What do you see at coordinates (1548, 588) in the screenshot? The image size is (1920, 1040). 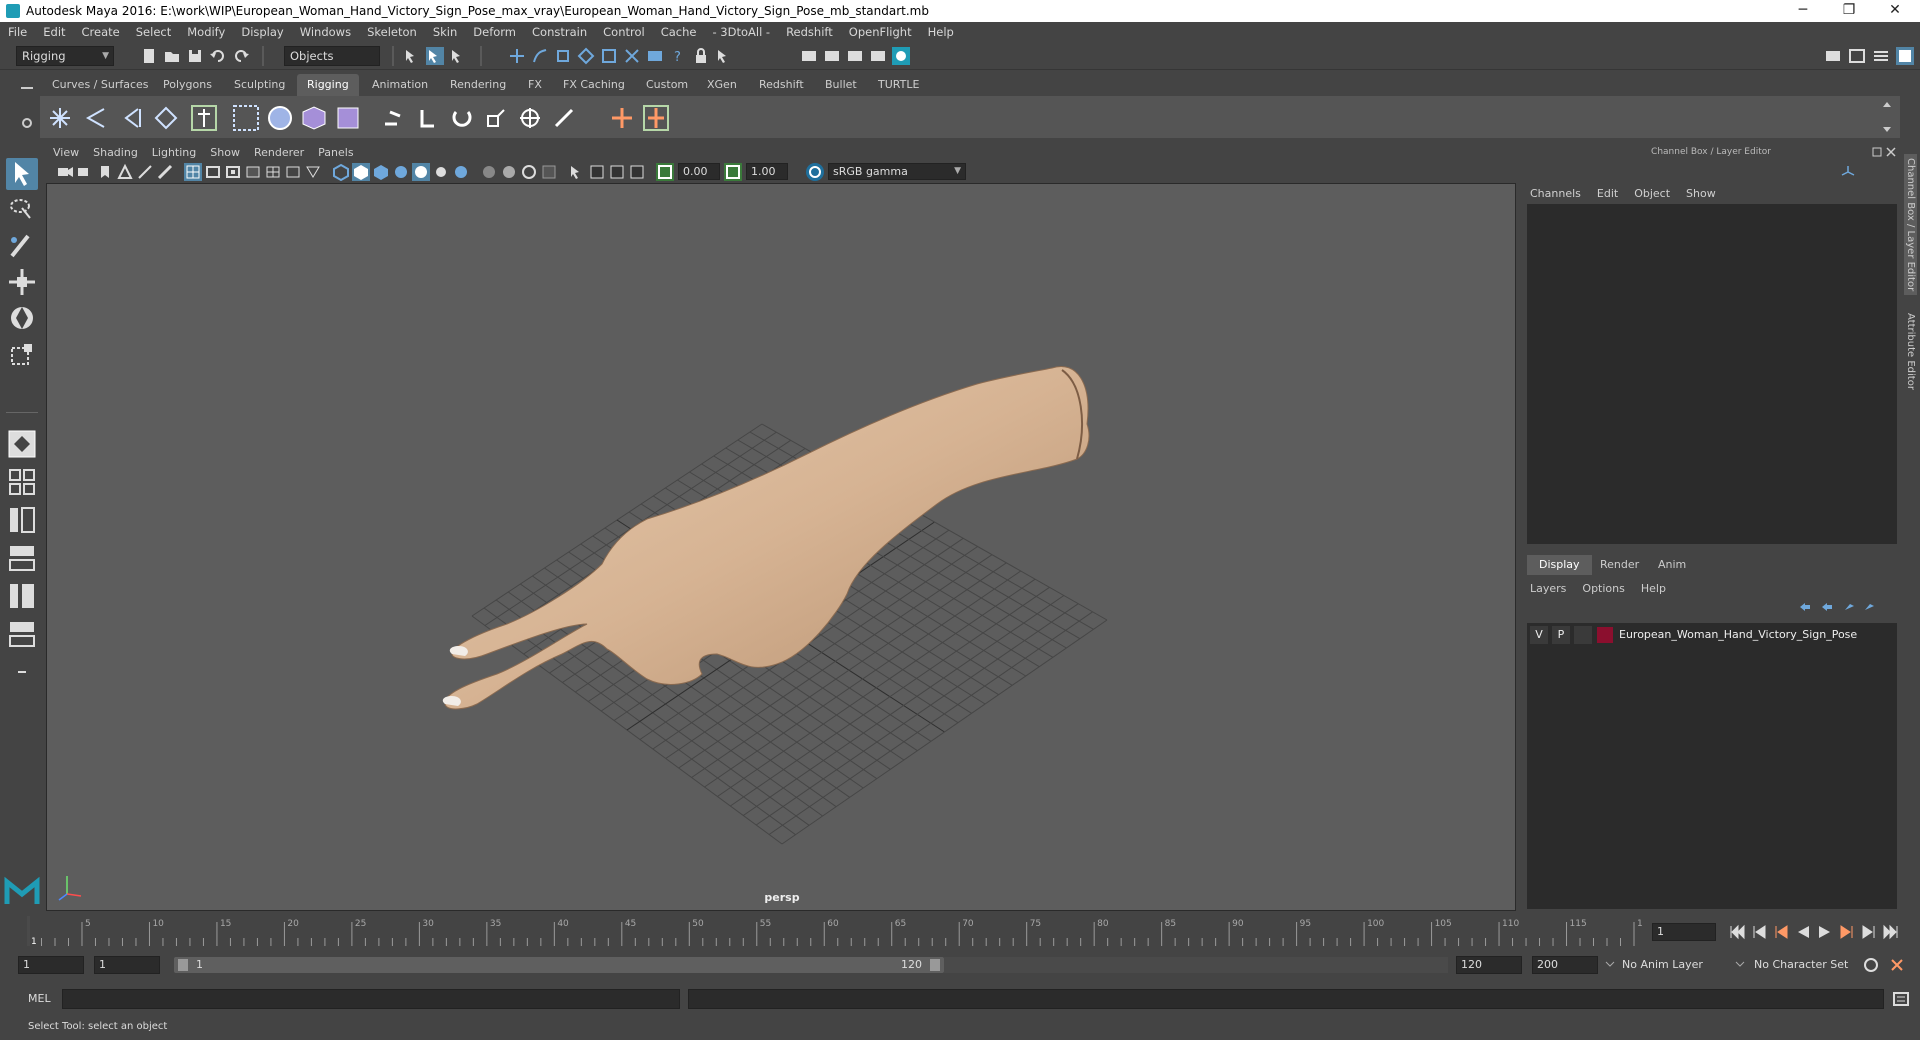 I see `layer-menu-layers: Layers` at bounding box center [1548, 588].